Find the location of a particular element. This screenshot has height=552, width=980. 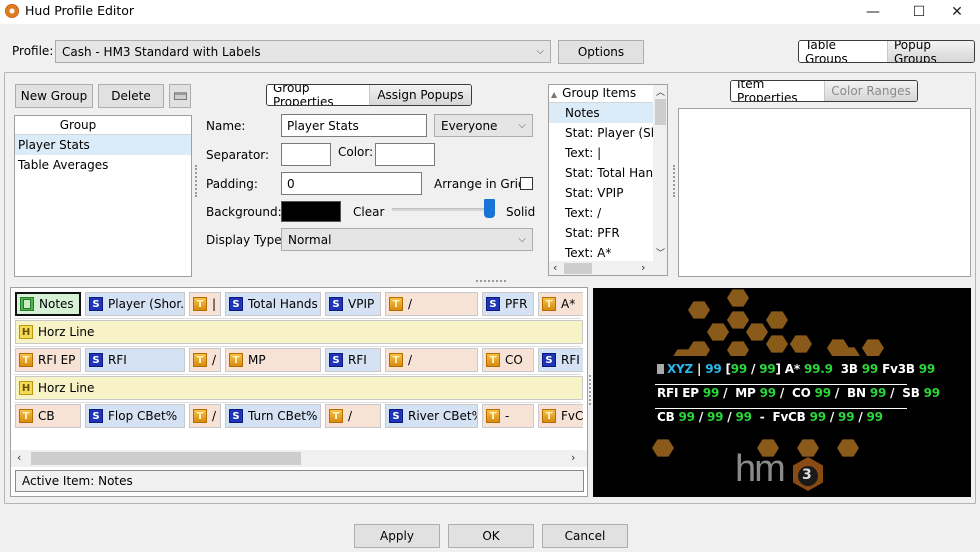

cancel-button: Cancel is located at coordinates (585, 536).